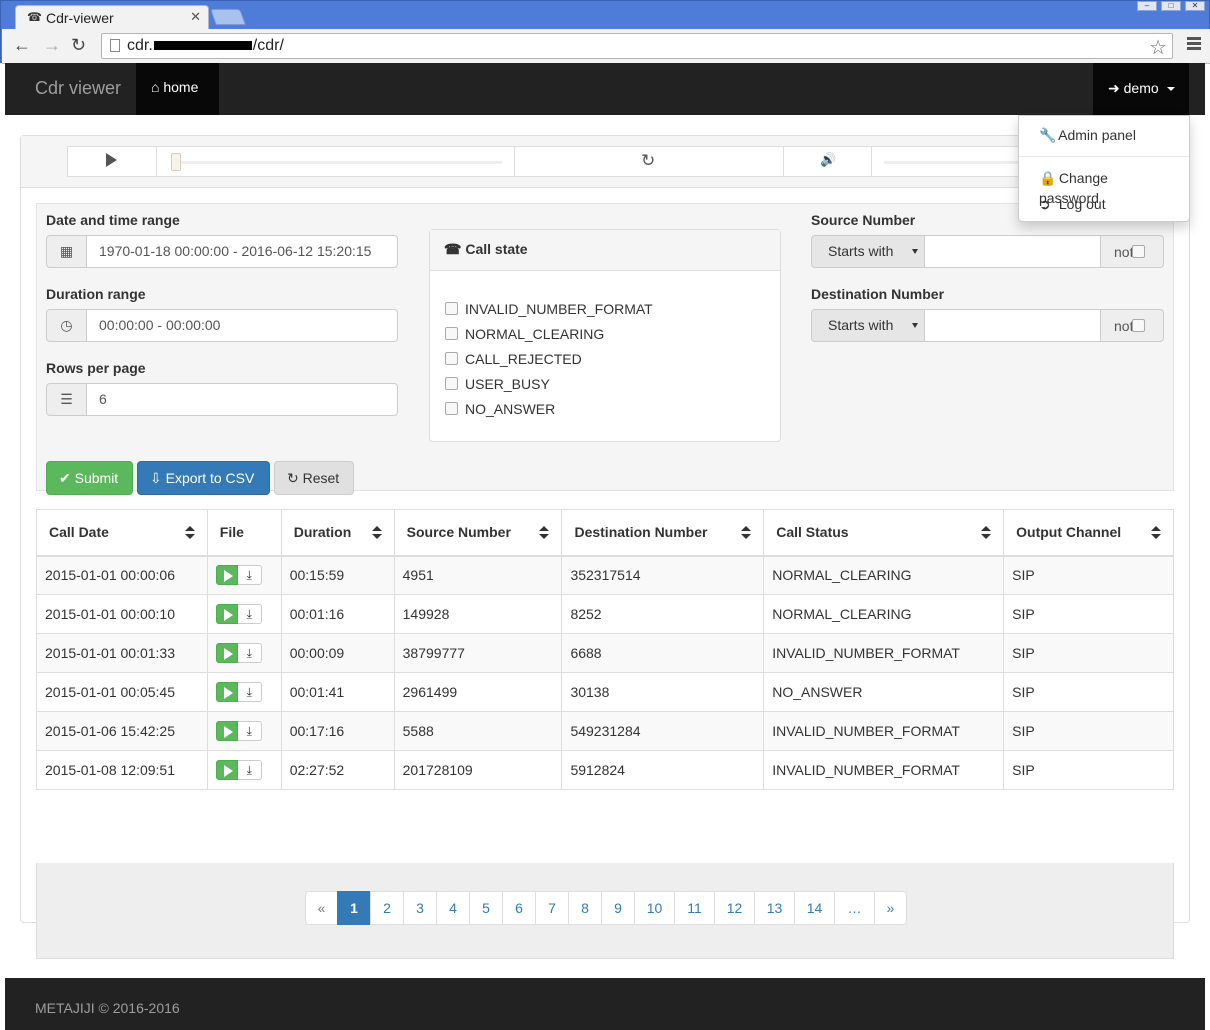 The width and height of the screenshot is (1210, 1030). I want to click on source-not-checkbox, so click(1138, 251).